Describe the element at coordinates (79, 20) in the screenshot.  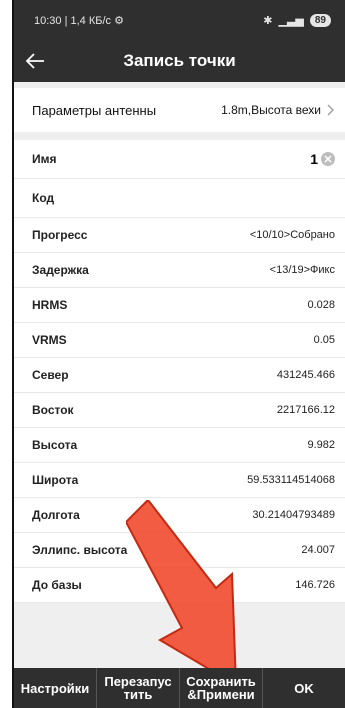
I see `status-left-text: 10:30 | 1,4 КБ/с ⚙` at that location.